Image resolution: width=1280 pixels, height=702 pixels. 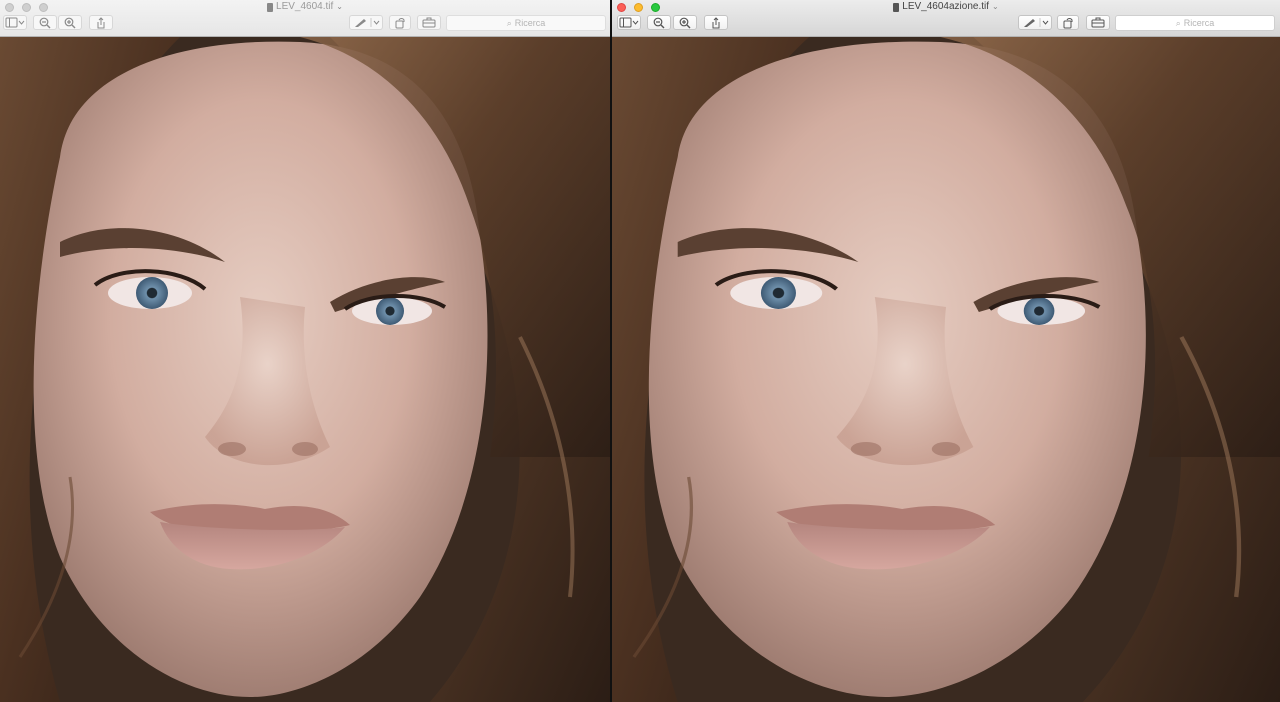 I want to click on window-title-text: LEV_4604azione.tif, so click(x=946, y=6).